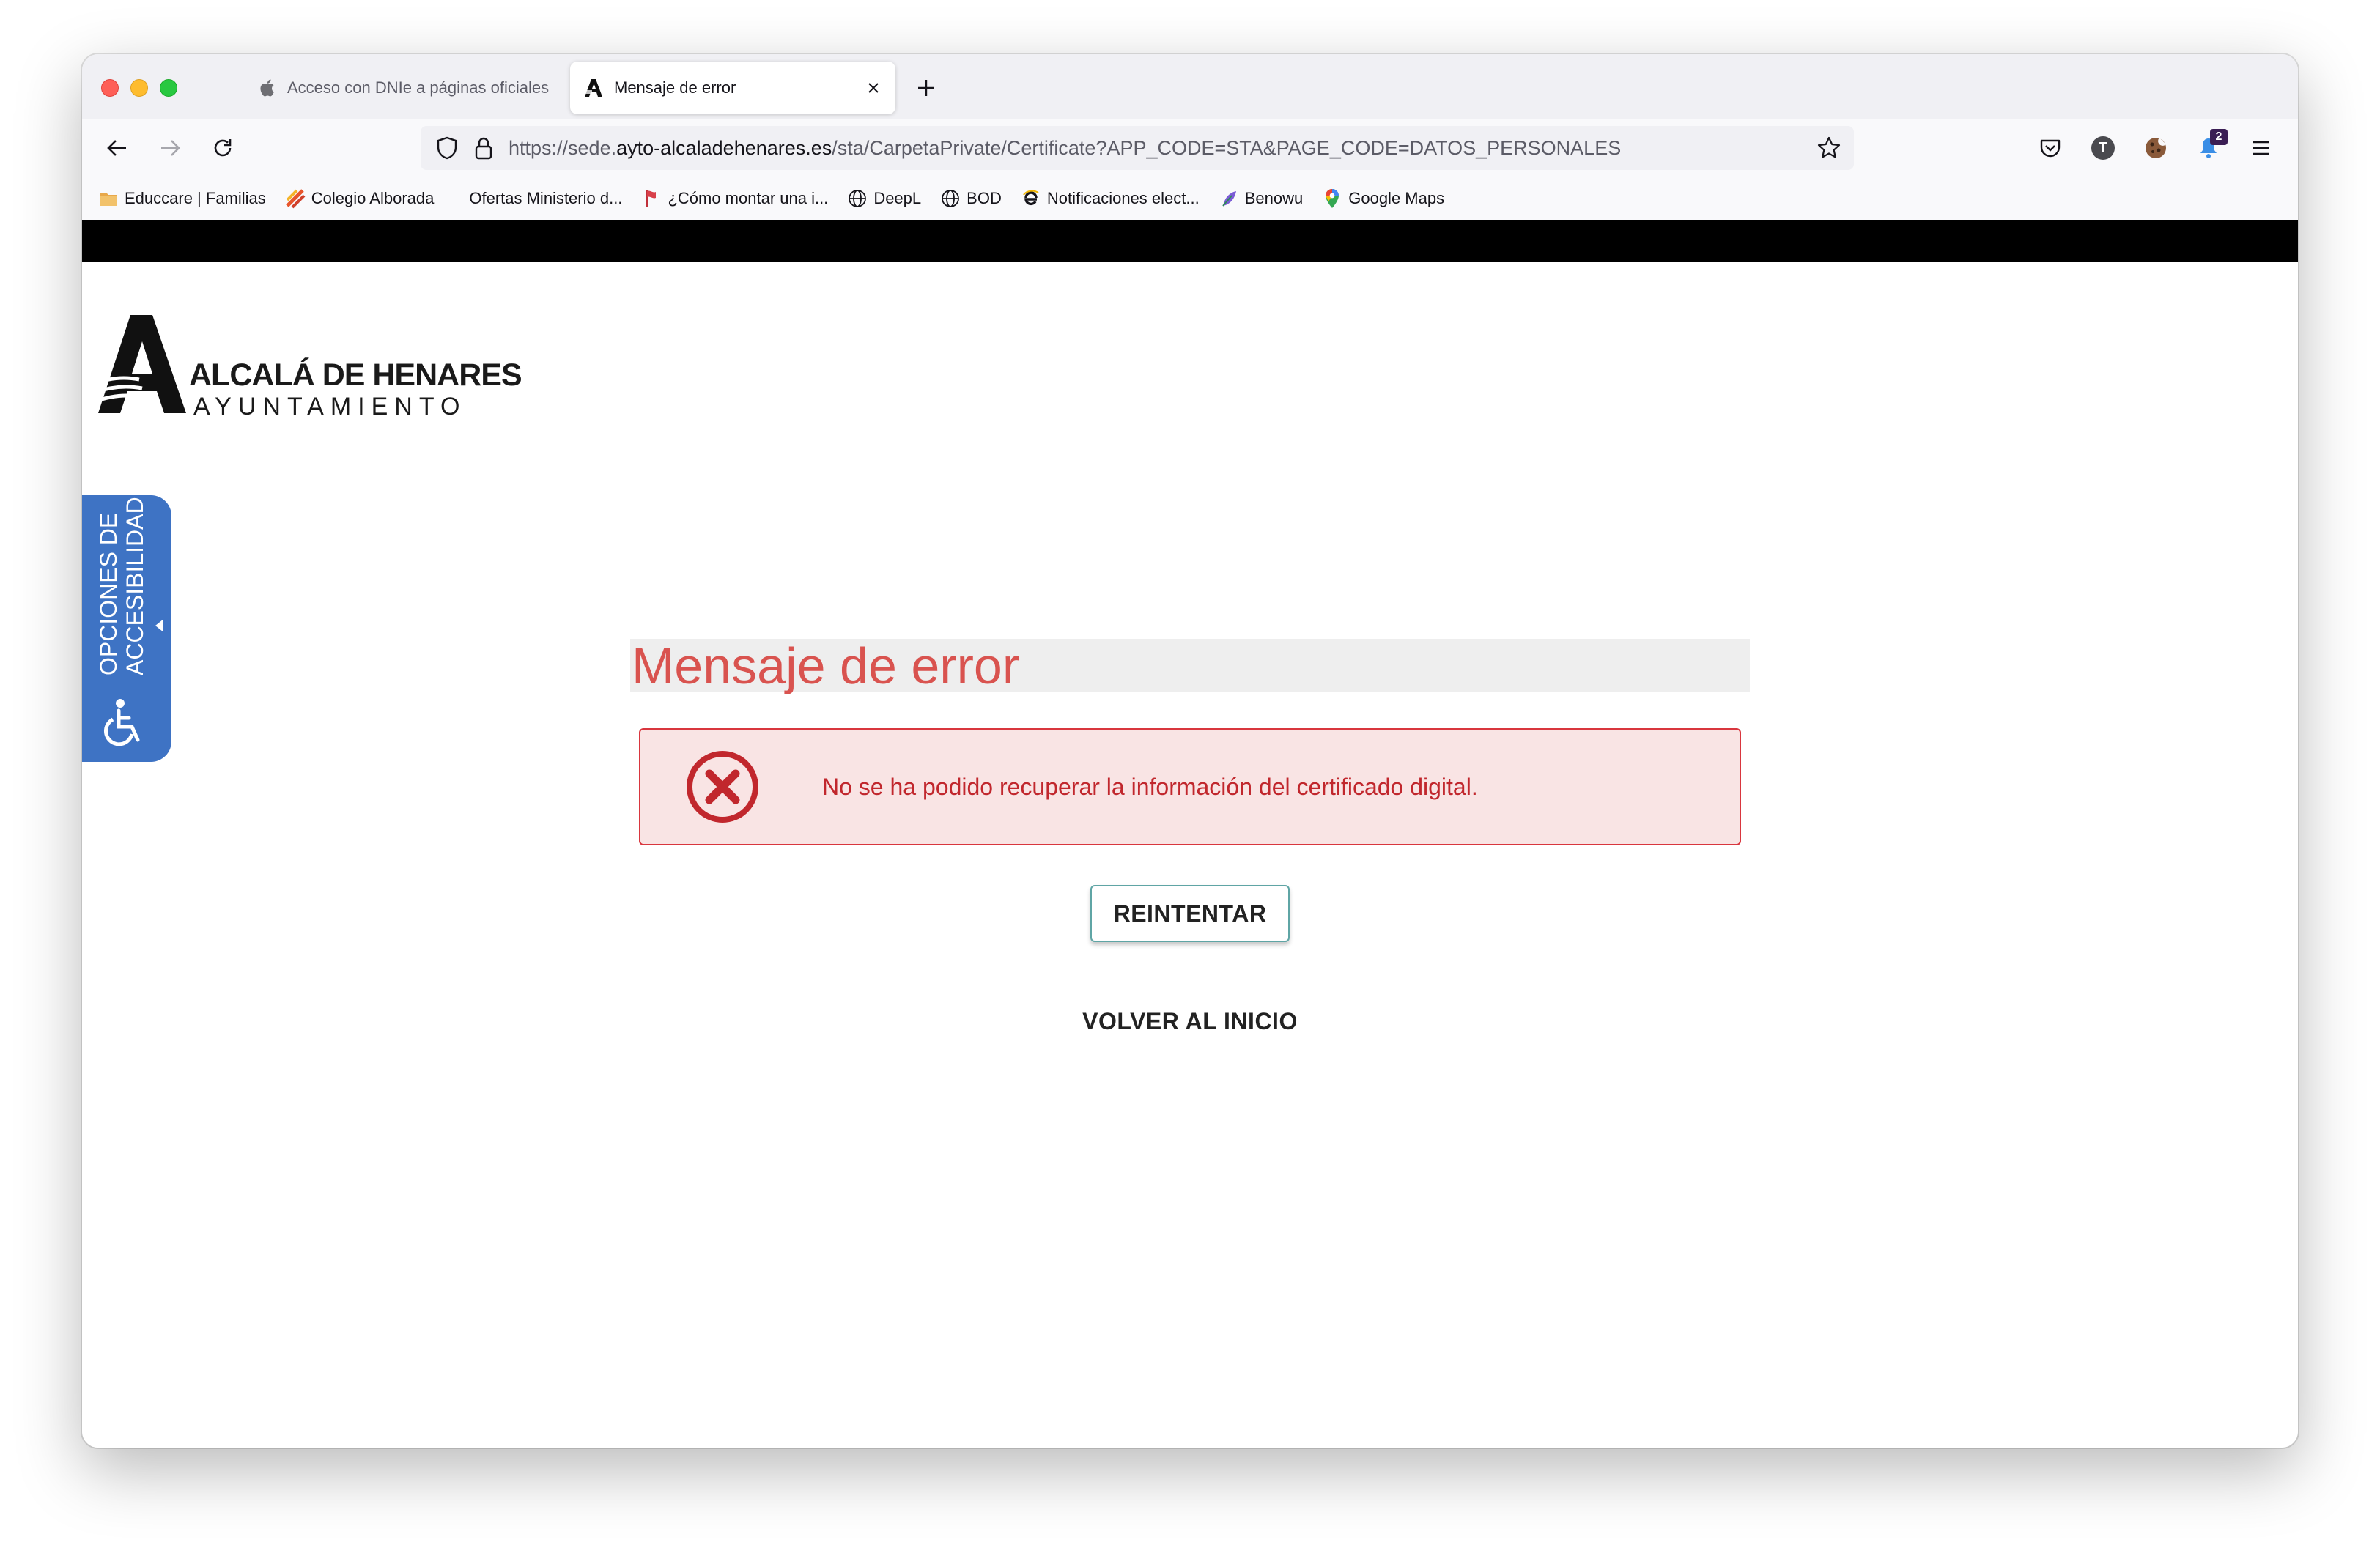  Describe the element at coordinates (873, 88) in the screenshot. I see `close-tab-icon` at that location.